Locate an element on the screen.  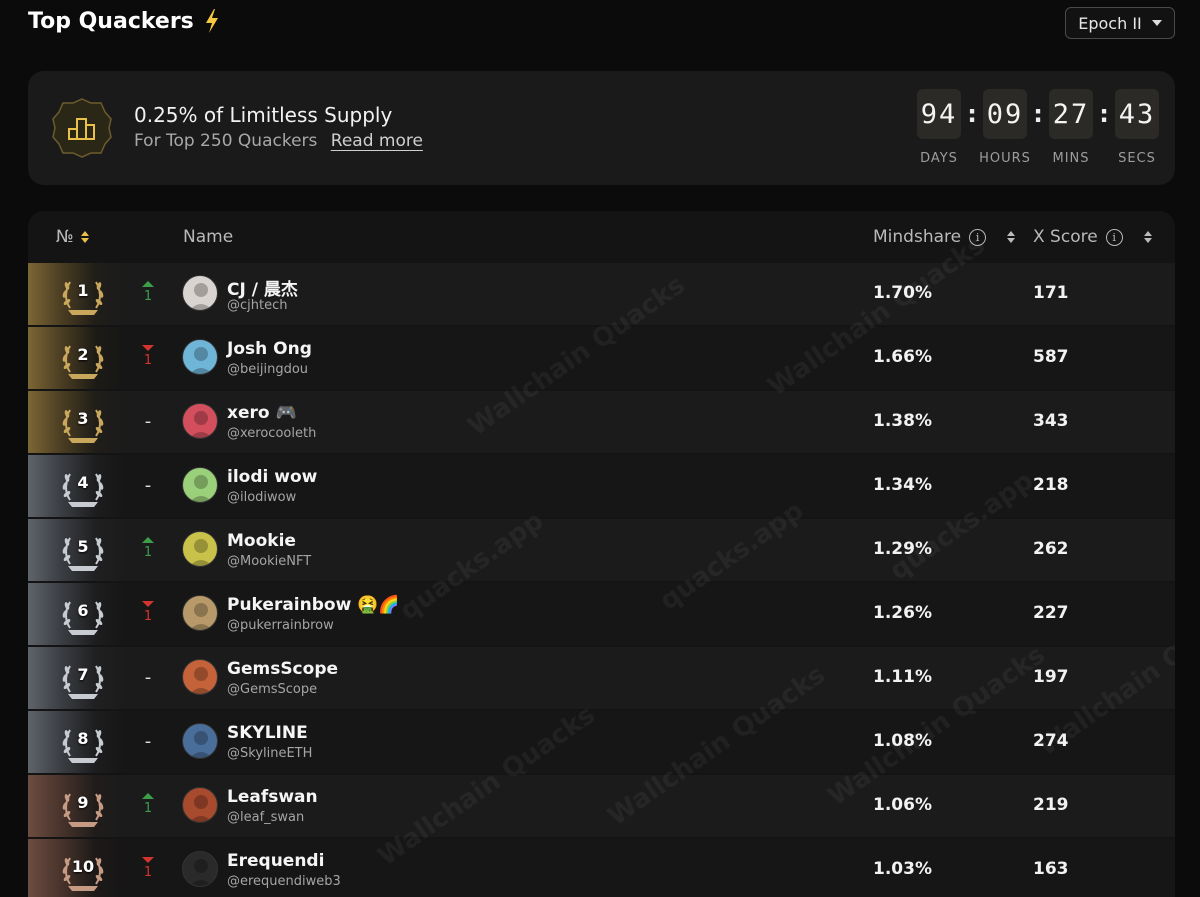
rank-cell: 10 is located at coordinates (76, 868).